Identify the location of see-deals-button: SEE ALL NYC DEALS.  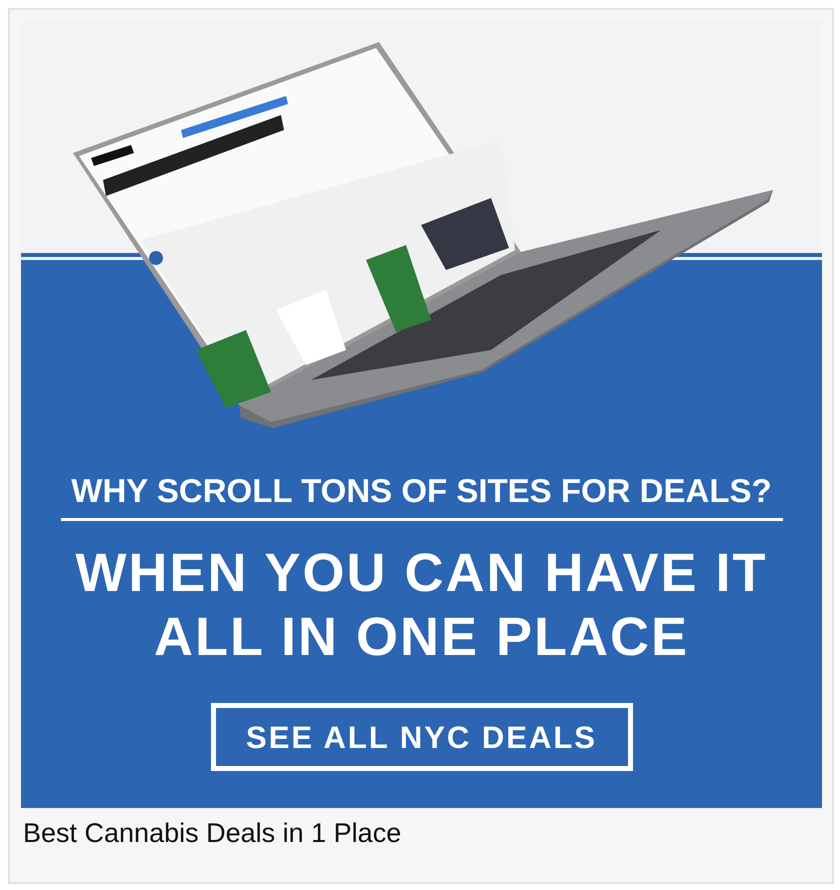
(421, 737).